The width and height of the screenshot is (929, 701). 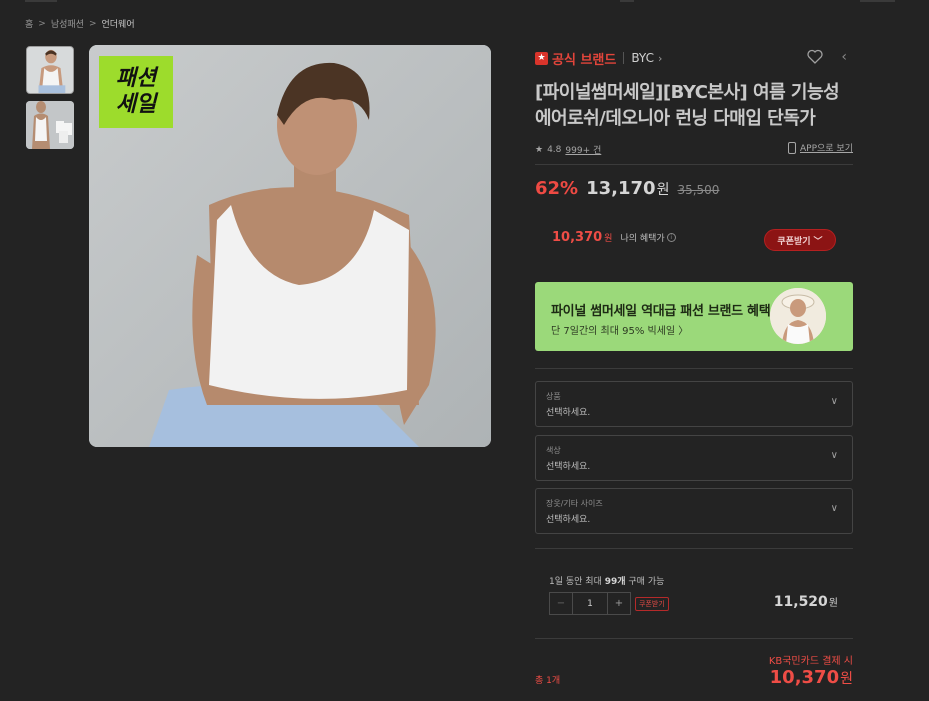 I want to click on option-select-color: 색상 선택하세요. ∨, so click(x=694, y=458).